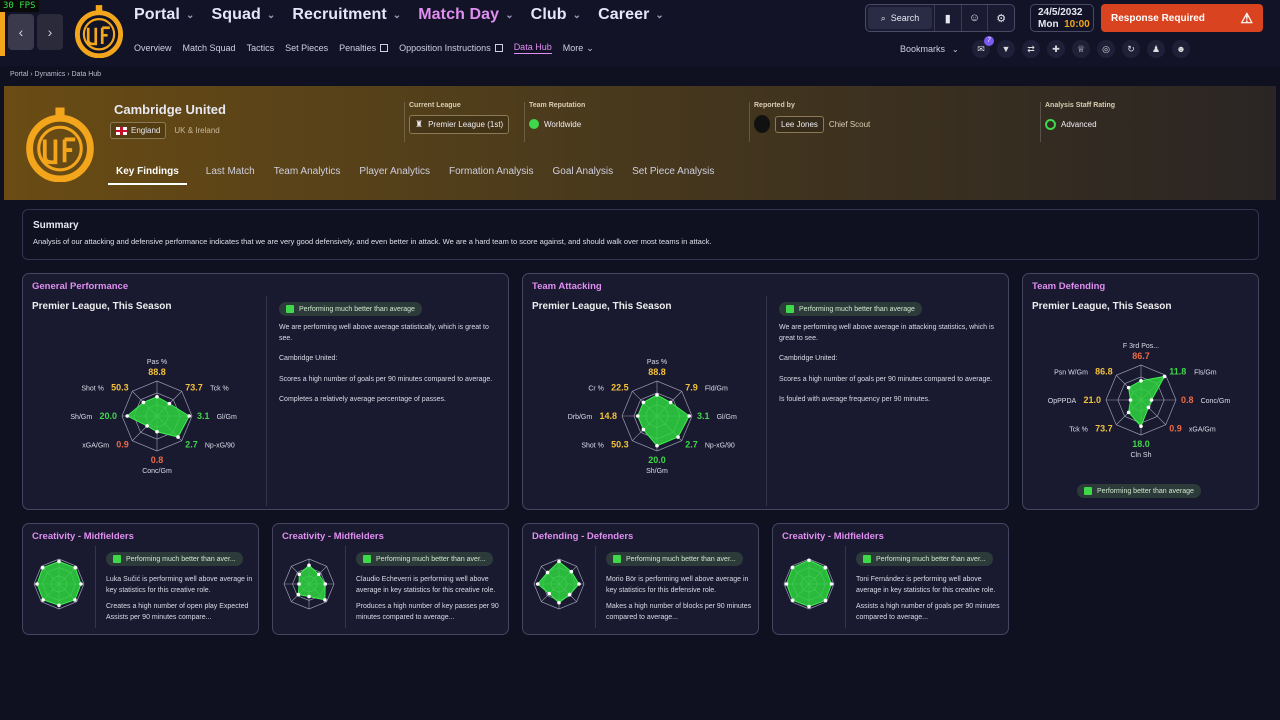 This screenshot has width=1280, height=720. I want to click on quick-icons: ✉ 7 ▼ ⇄ ✚ ♕ ◎ ↻ ♟ ☻, so click(1081, 47).